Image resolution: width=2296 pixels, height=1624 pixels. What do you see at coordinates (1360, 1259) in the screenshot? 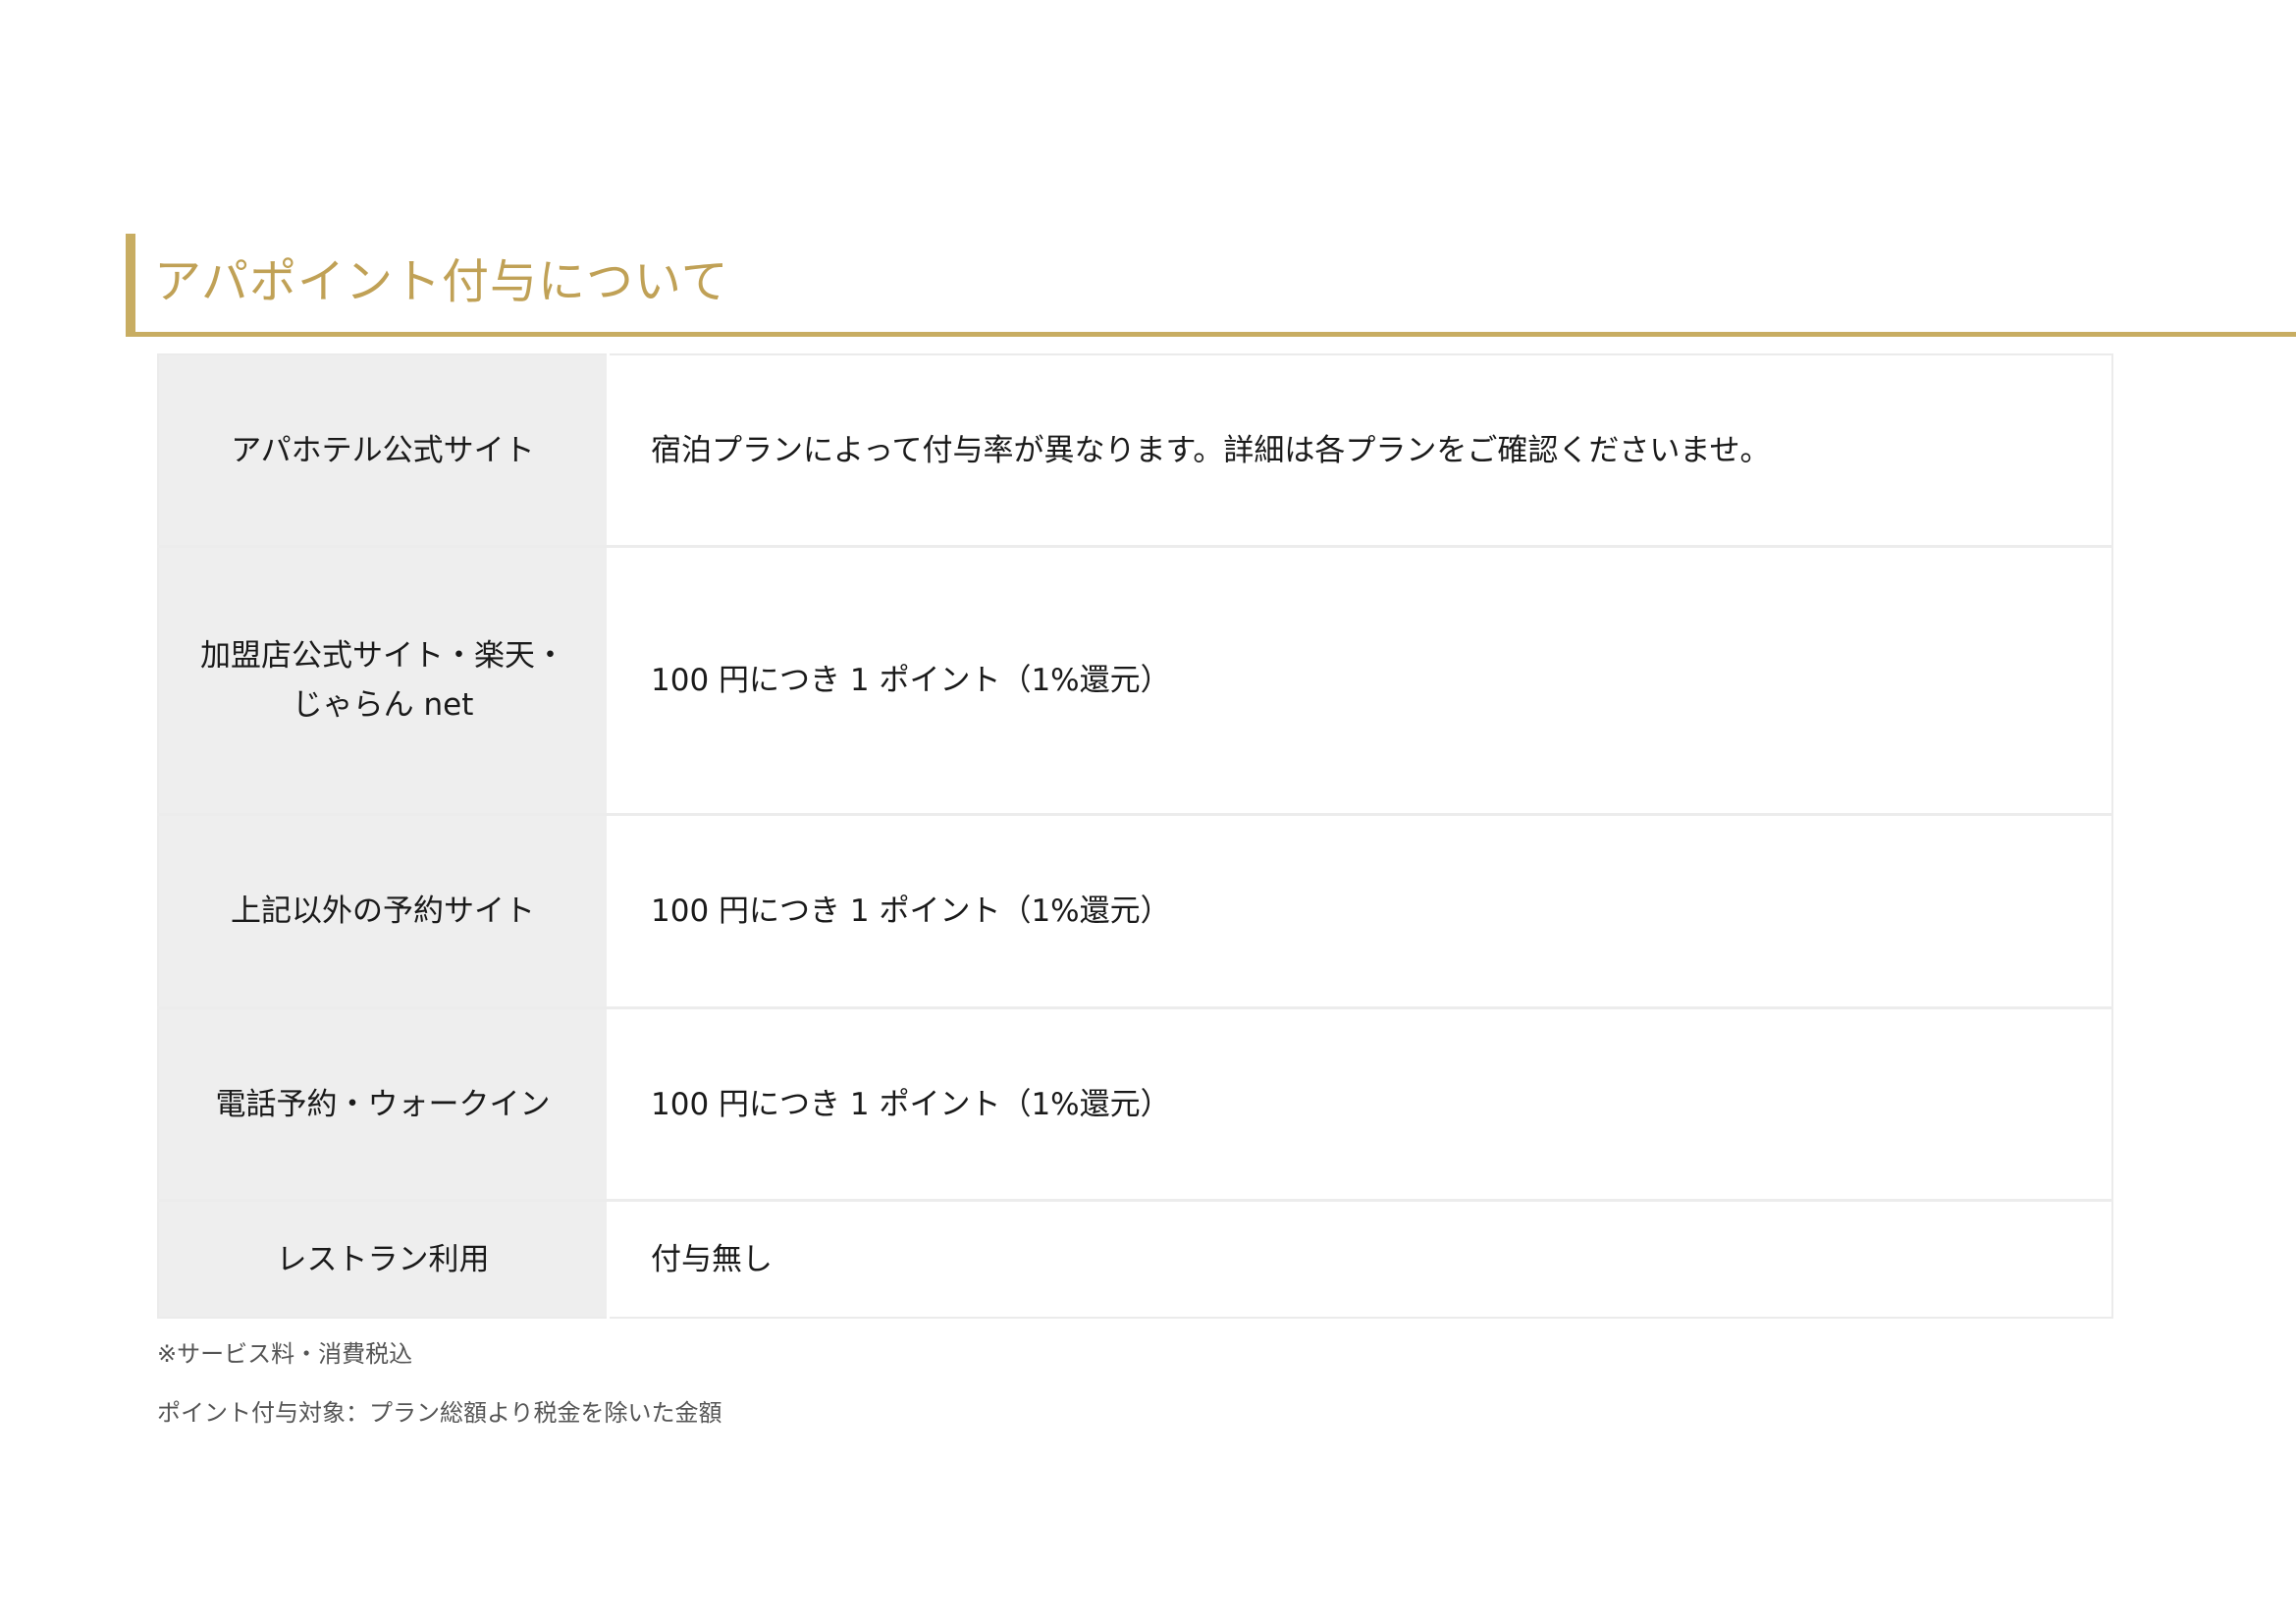
I see `row-value: 付与無し` at bounding box center [1360, 1259].